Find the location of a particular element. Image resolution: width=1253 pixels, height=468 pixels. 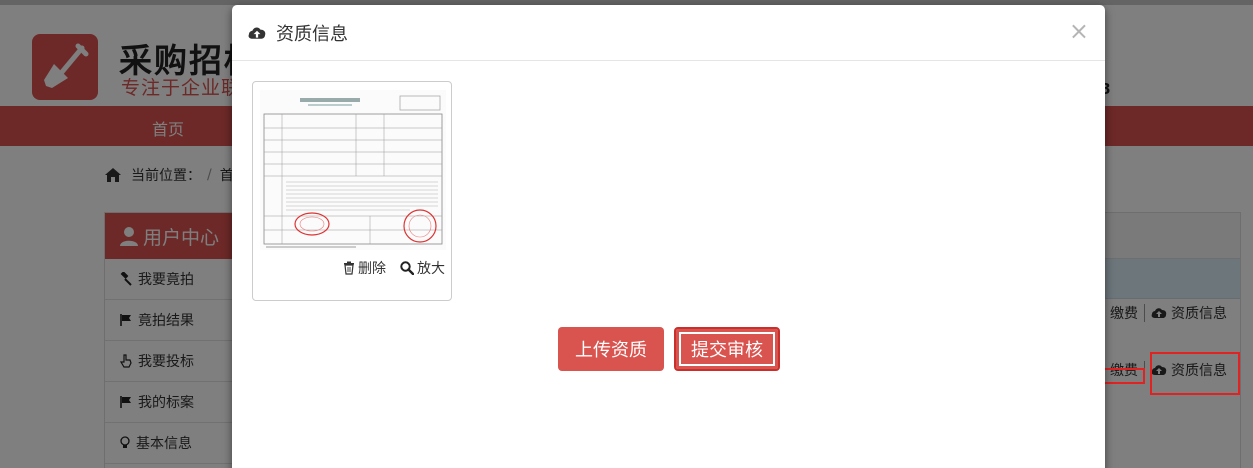

cloud-upload-icon is located at coordinates (257, 33).